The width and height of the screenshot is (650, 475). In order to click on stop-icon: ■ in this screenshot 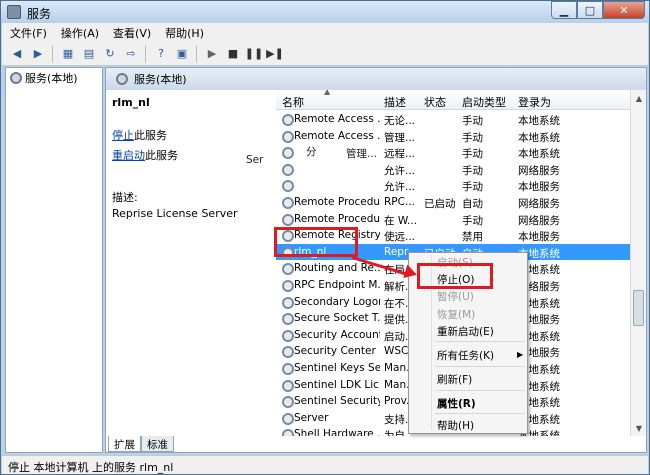, I will do `click(233, 54)`.